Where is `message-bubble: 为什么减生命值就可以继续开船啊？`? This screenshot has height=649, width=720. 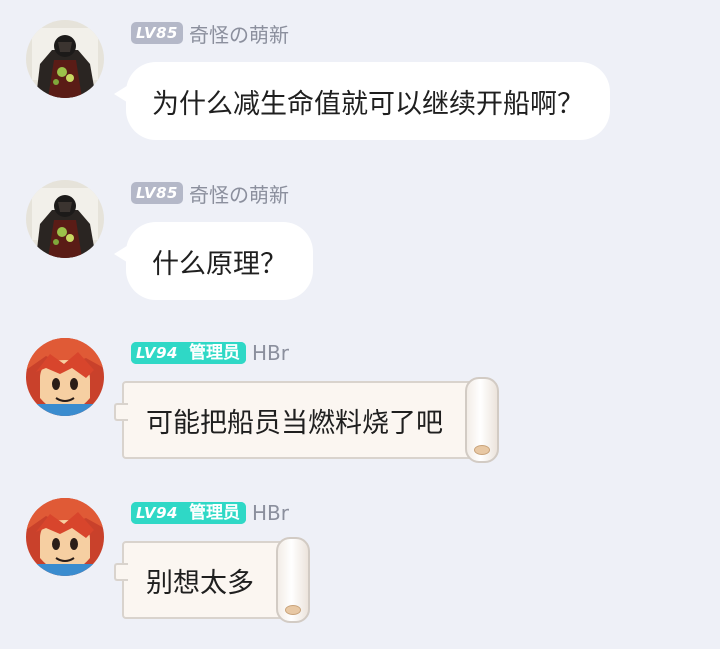
message-bubble: 为什么减生命值就可以继续开船啊？ is located at coordinates (368, 101).